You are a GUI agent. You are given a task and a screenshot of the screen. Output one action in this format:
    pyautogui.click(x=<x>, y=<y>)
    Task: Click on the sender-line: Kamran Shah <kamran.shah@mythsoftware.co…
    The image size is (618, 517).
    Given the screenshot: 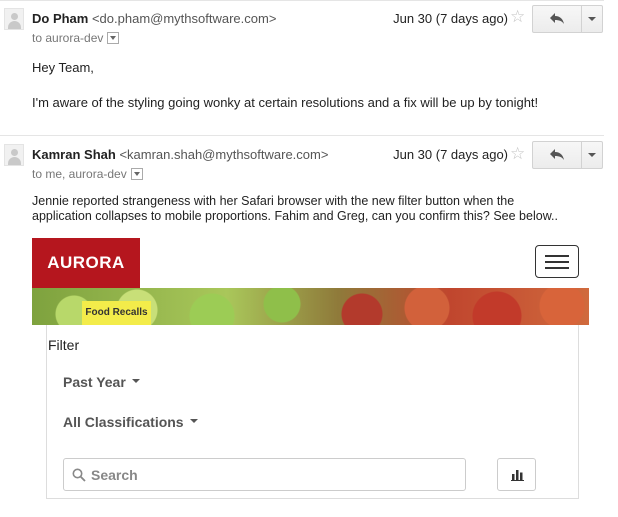 What is the action you would take?
    pyautogui.click(x=180, y=154)
    